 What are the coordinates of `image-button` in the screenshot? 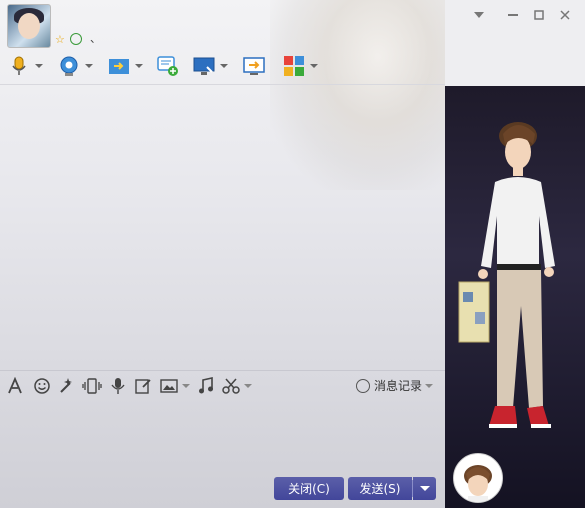 It's located at (175, 386).